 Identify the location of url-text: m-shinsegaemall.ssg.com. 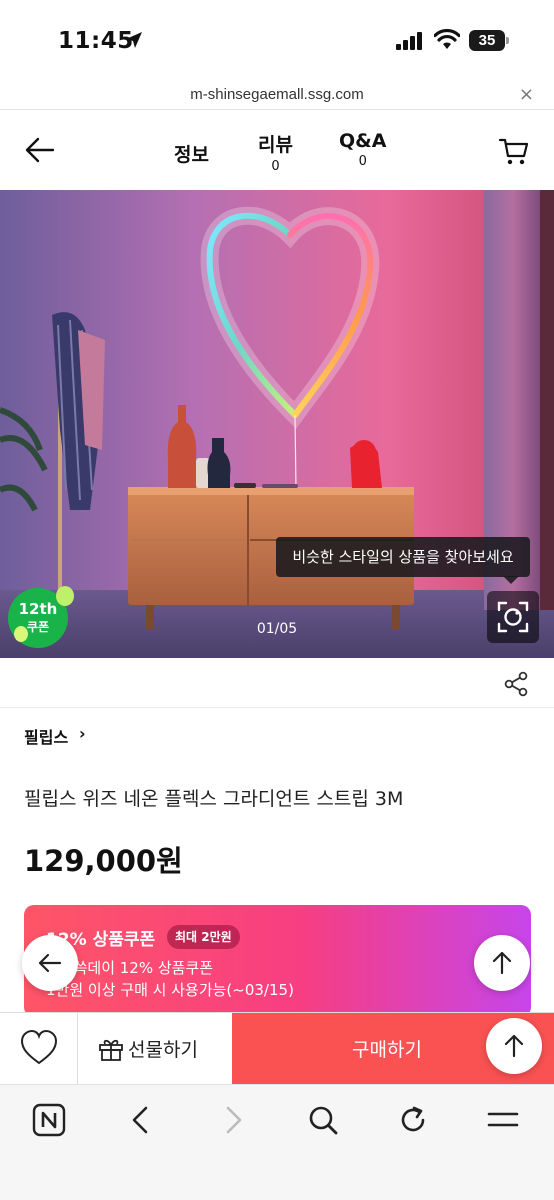
(277, 94).